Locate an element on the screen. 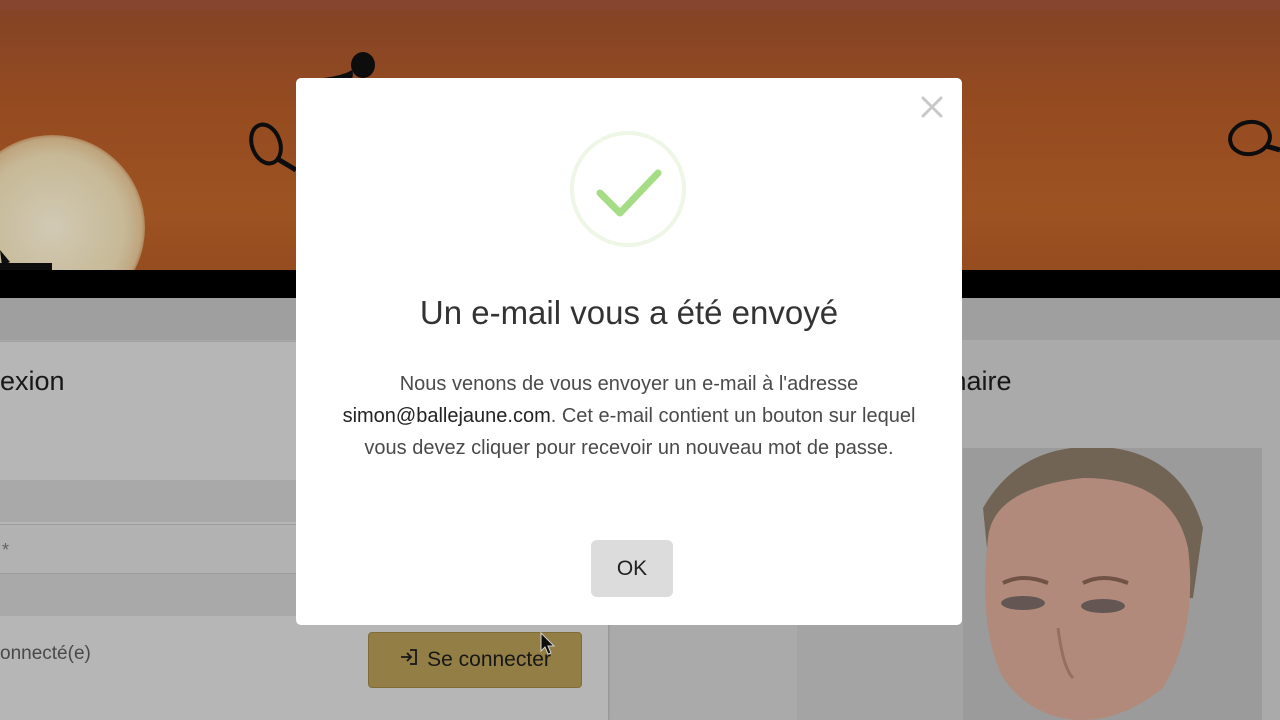 The image size is (1280, 720). close-button is located at coordinates (932, 109).